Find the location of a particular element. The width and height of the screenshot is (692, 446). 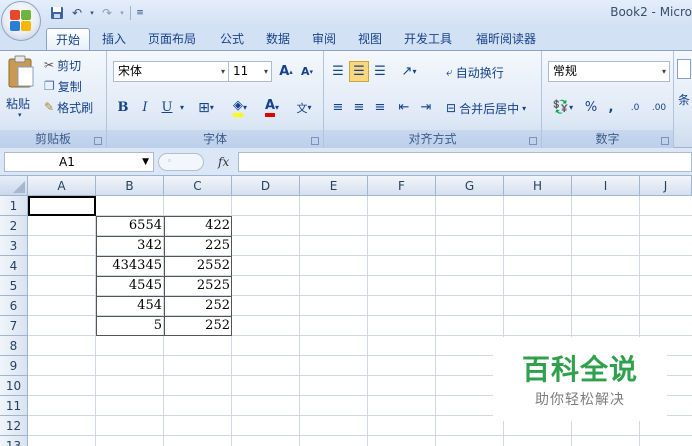

column-header-b: B is located at coordinates (130, 186).